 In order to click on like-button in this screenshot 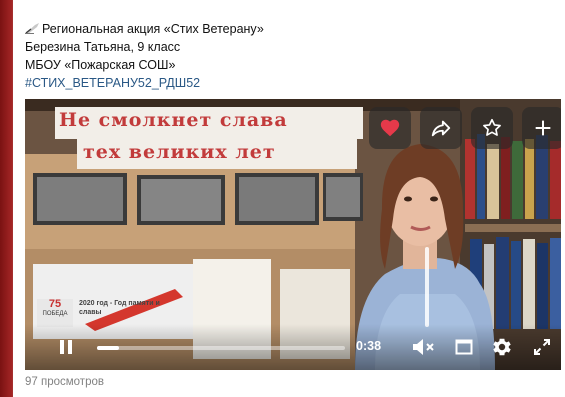, I will do `click(390, 128)`.